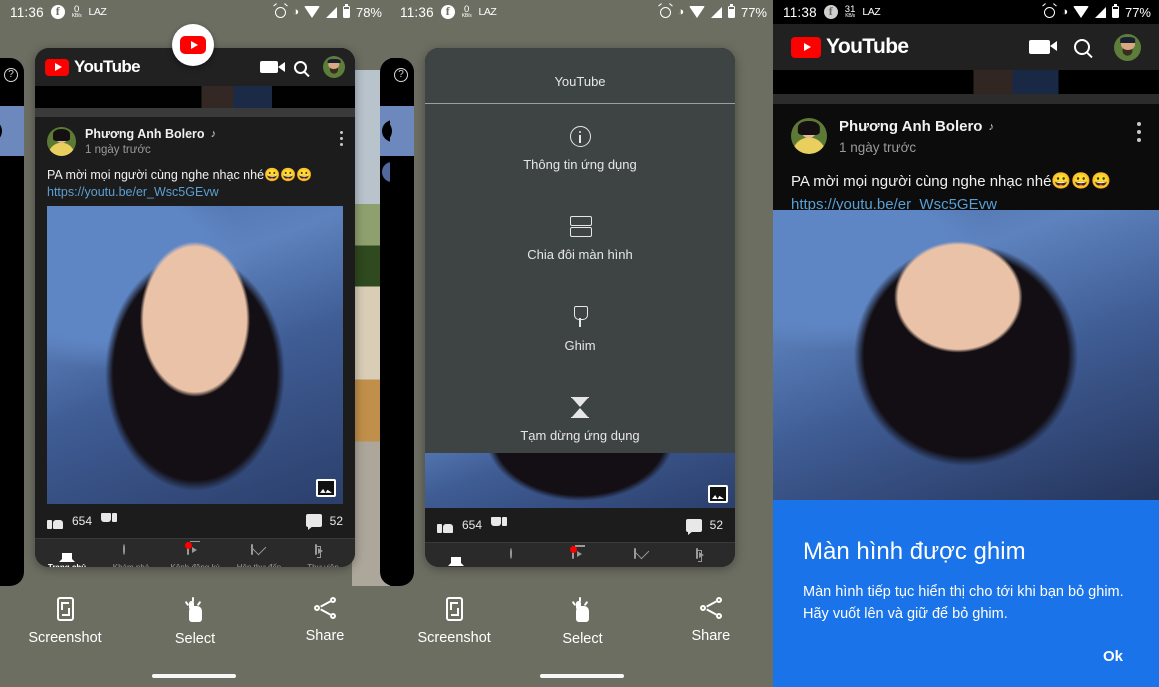 This screenshot has height=687, width=1159. What do you see at coordinates (991, 126) in the screenshot?
I see `music-note-icon: ♪` at bounding box center [991, 126].